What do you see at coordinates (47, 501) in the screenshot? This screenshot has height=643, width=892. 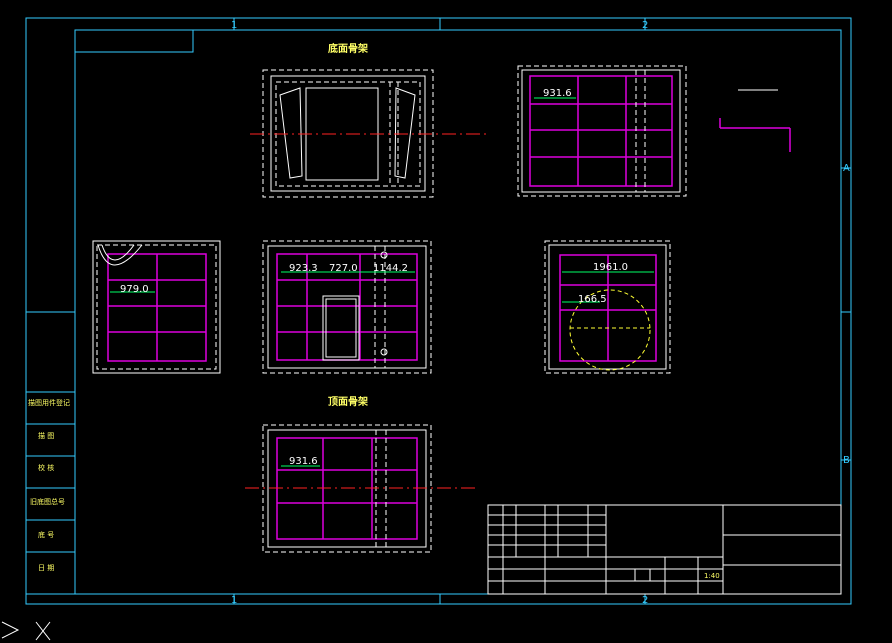 I see `side-block-label-4: 旧底图总号` at bounding box center [47, 501].